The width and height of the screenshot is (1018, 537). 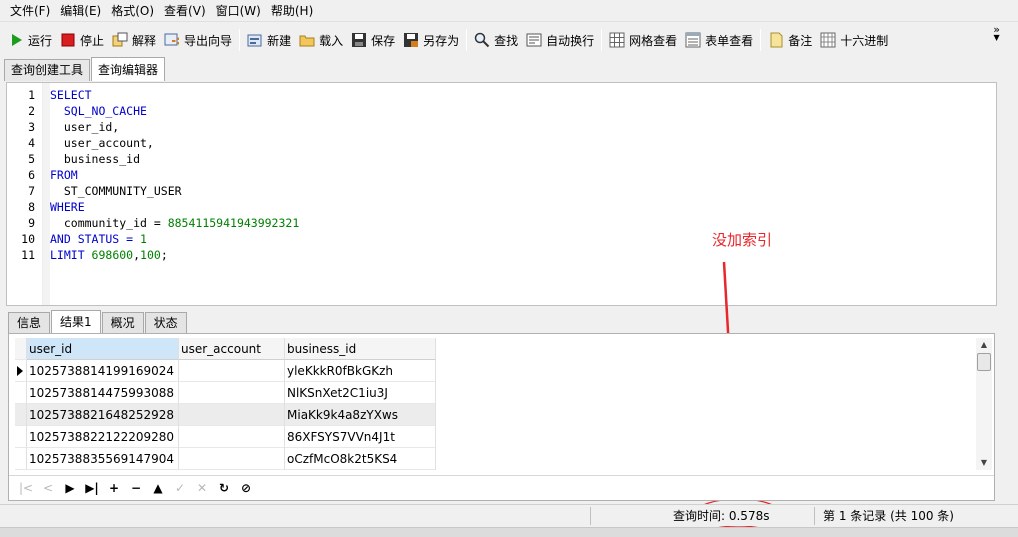 What do you see at coordinates (617, 40) in the screenshot?
I see `grid-icon` at bounding box center [617, 40].